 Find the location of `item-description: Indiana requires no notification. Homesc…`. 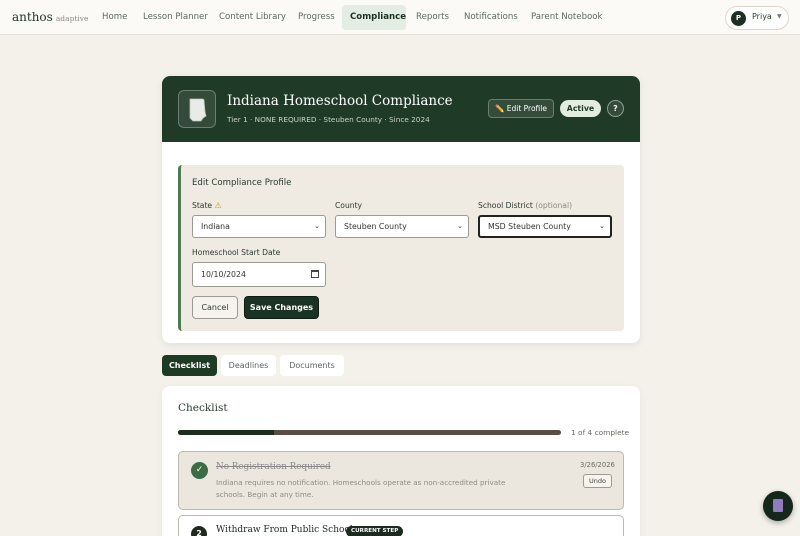

item-description: Indiana requires no notification. Homesc… is located at coordinates (361, 488).